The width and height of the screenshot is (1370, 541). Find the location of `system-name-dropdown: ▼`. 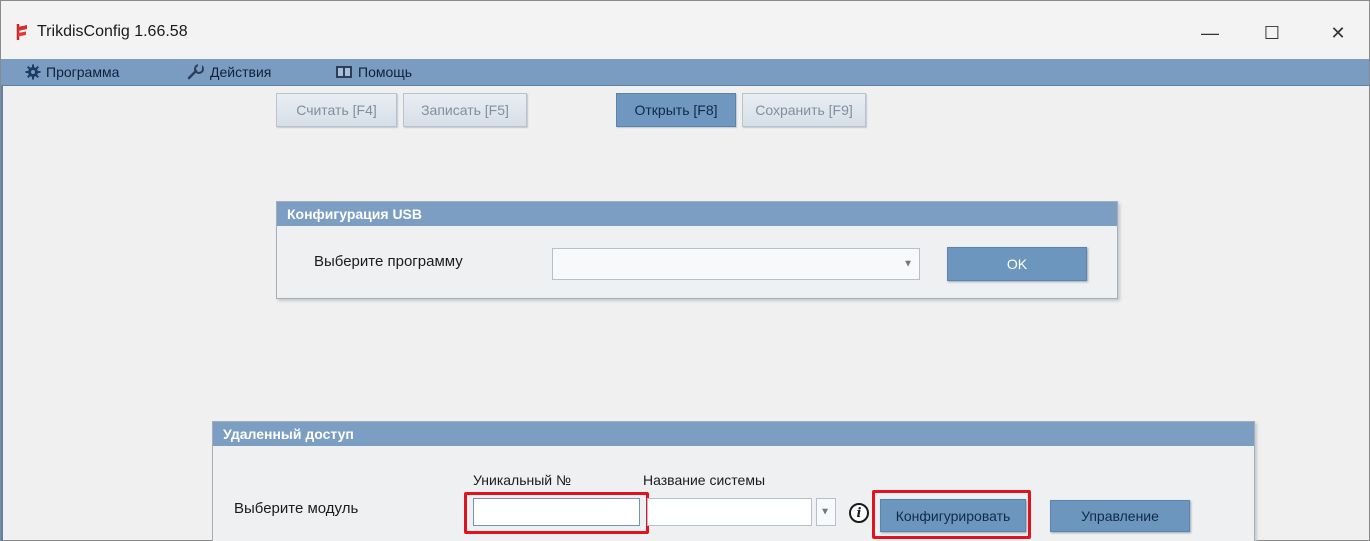

system-name-dropdown: ▼ is located at coordinates (826, 512).